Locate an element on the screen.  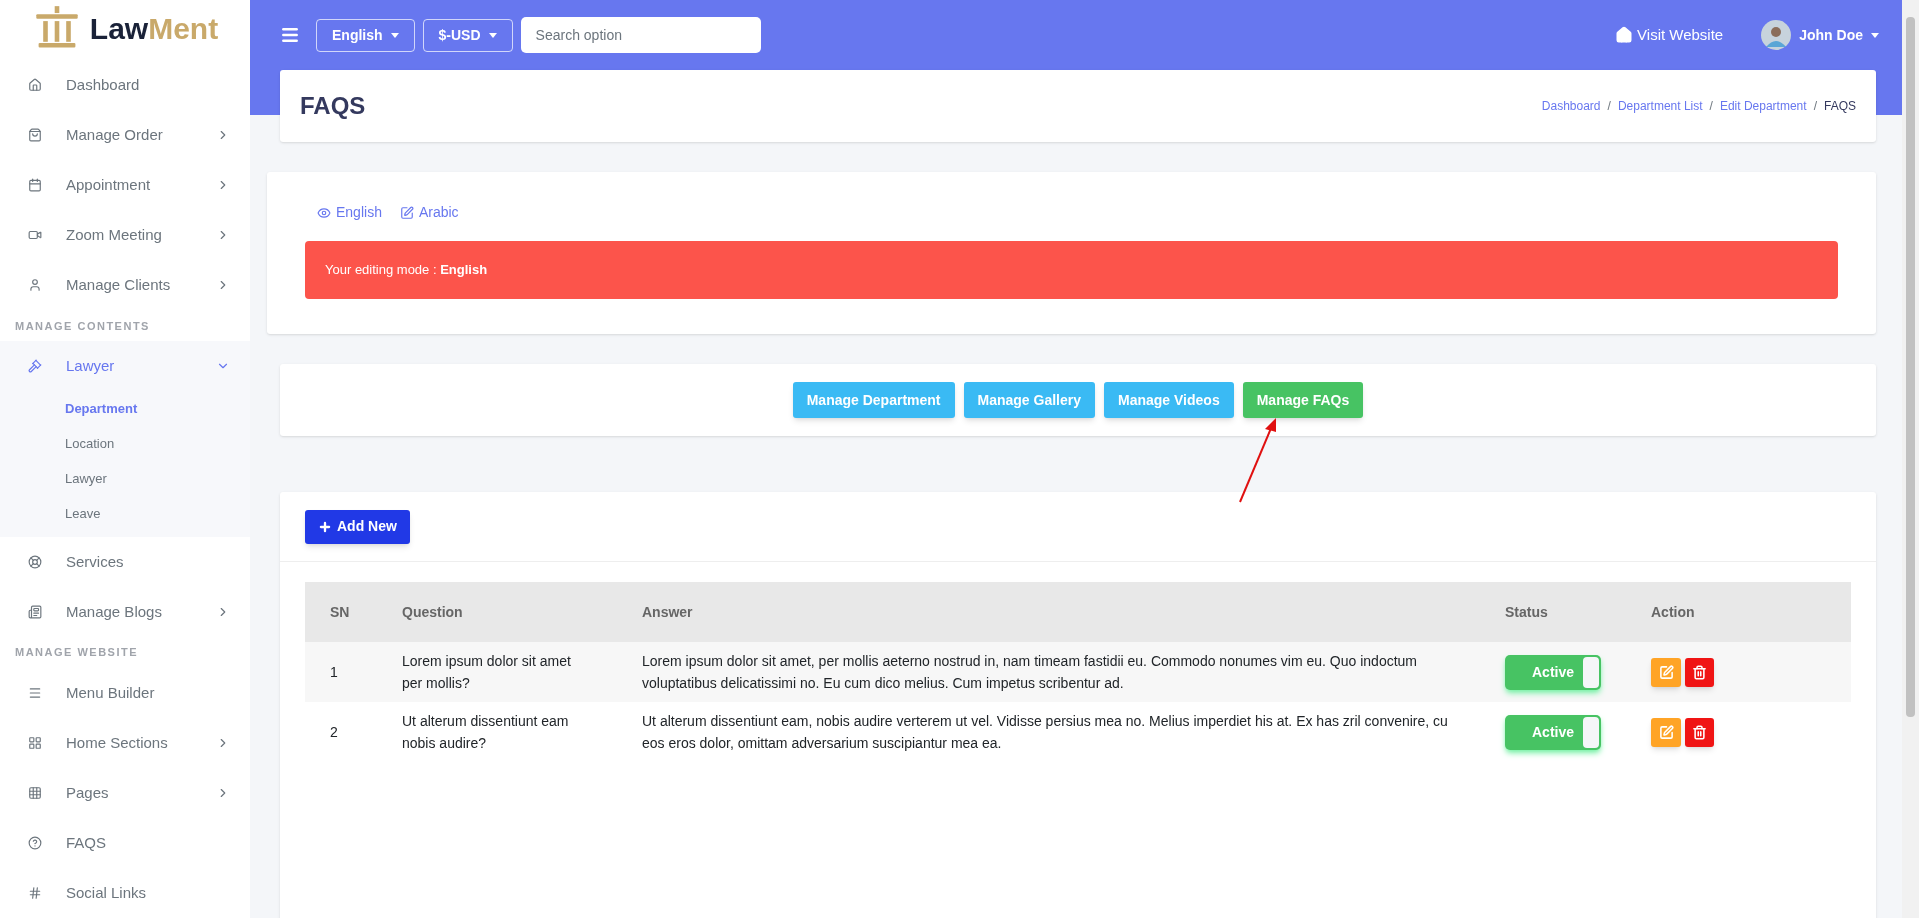
sidebar-item: Appointment is located at coordinates (125, 185).